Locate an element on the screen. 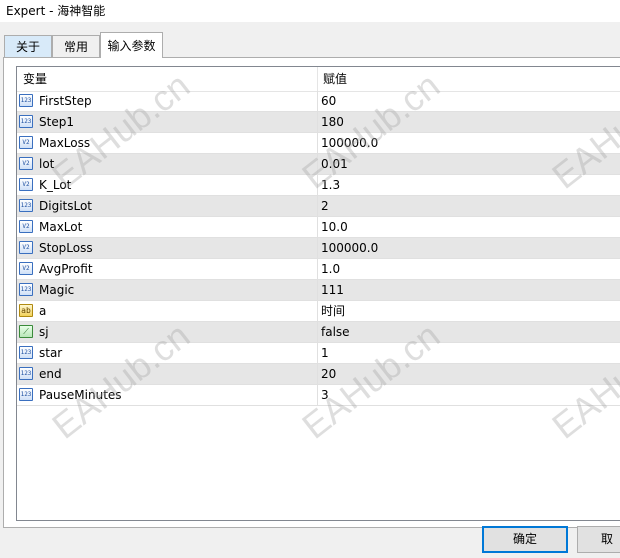 This screenshot has height=558, width=620. column-divider is located at coordinates (317, 79).